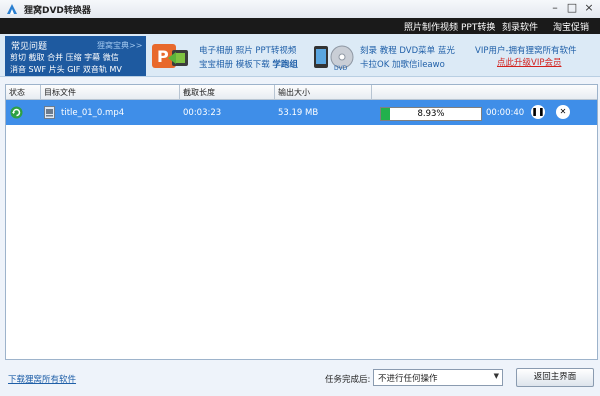 Image resolution: width=600 pixels, height=396 pixels. Describe the element at coordinates (42, 379) in the screenshot. I see `download-all-software-link: 下载狸窝所有软件` at that location.